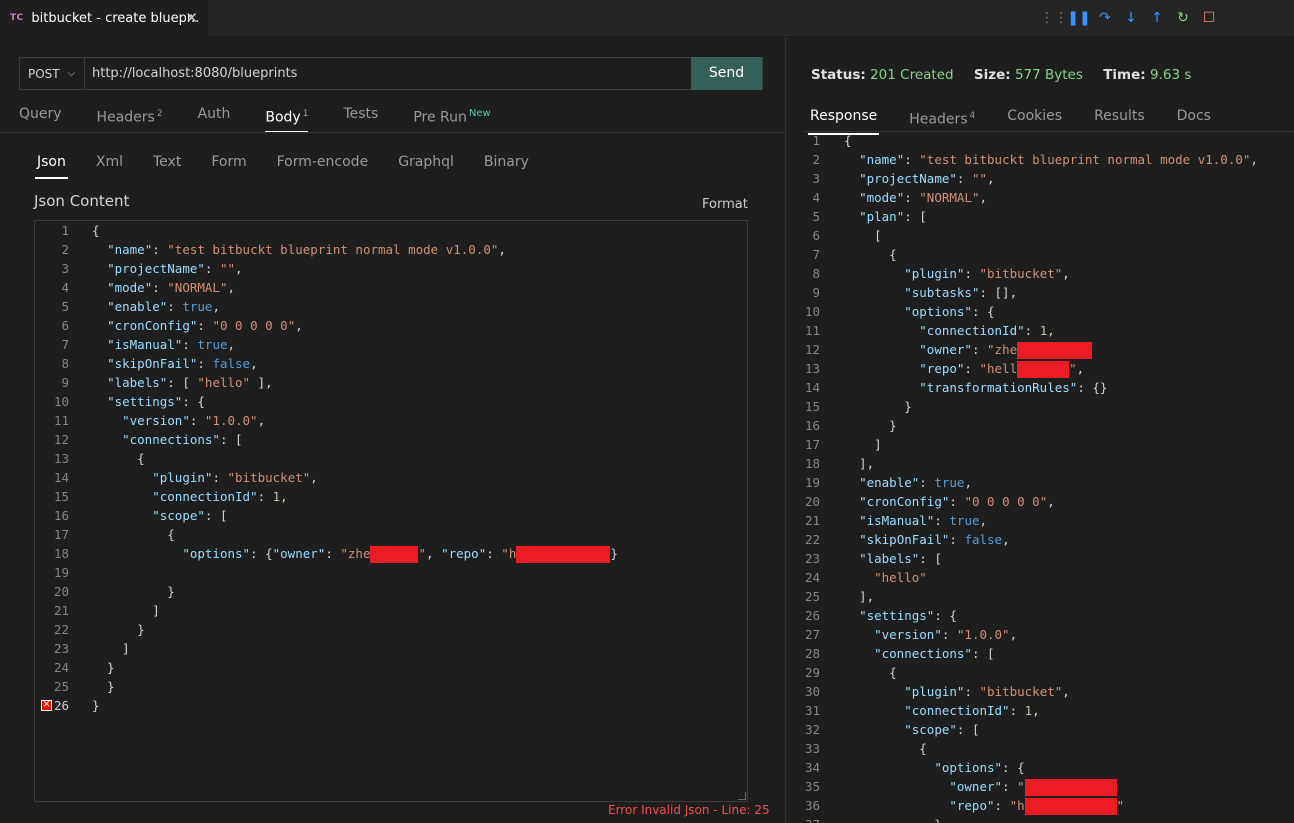 The image size is (1294, 823). Describe the element at coordinates (812, 615) in the screenshot. I see `line-number: 26` at that location.